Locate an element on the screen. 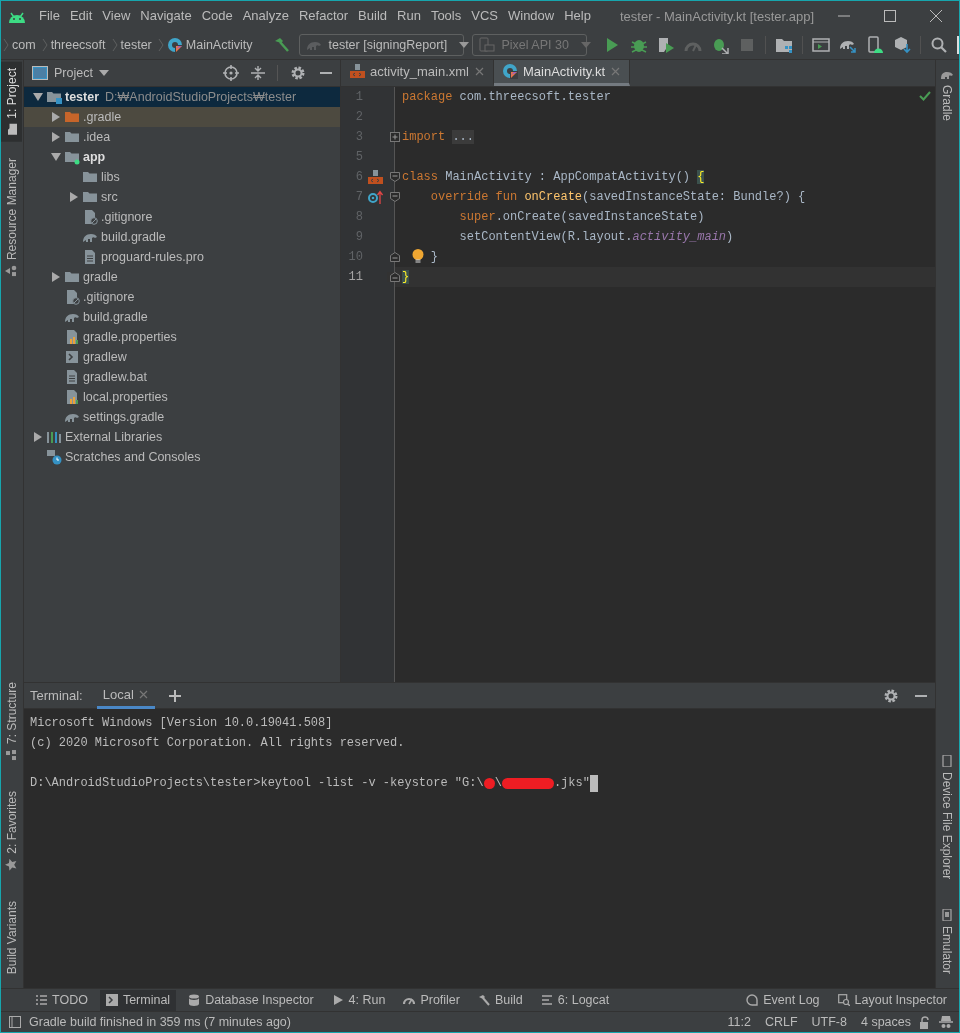  tool-window-button: Layout Inspector is located at coordinates (892, 1000).